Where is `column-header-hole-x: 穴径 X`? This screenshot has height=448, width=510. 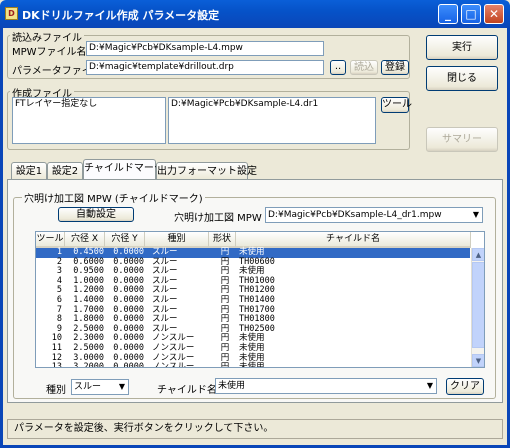
column-header-hole-x: 穴径 X is located at coordinates (85, 240).